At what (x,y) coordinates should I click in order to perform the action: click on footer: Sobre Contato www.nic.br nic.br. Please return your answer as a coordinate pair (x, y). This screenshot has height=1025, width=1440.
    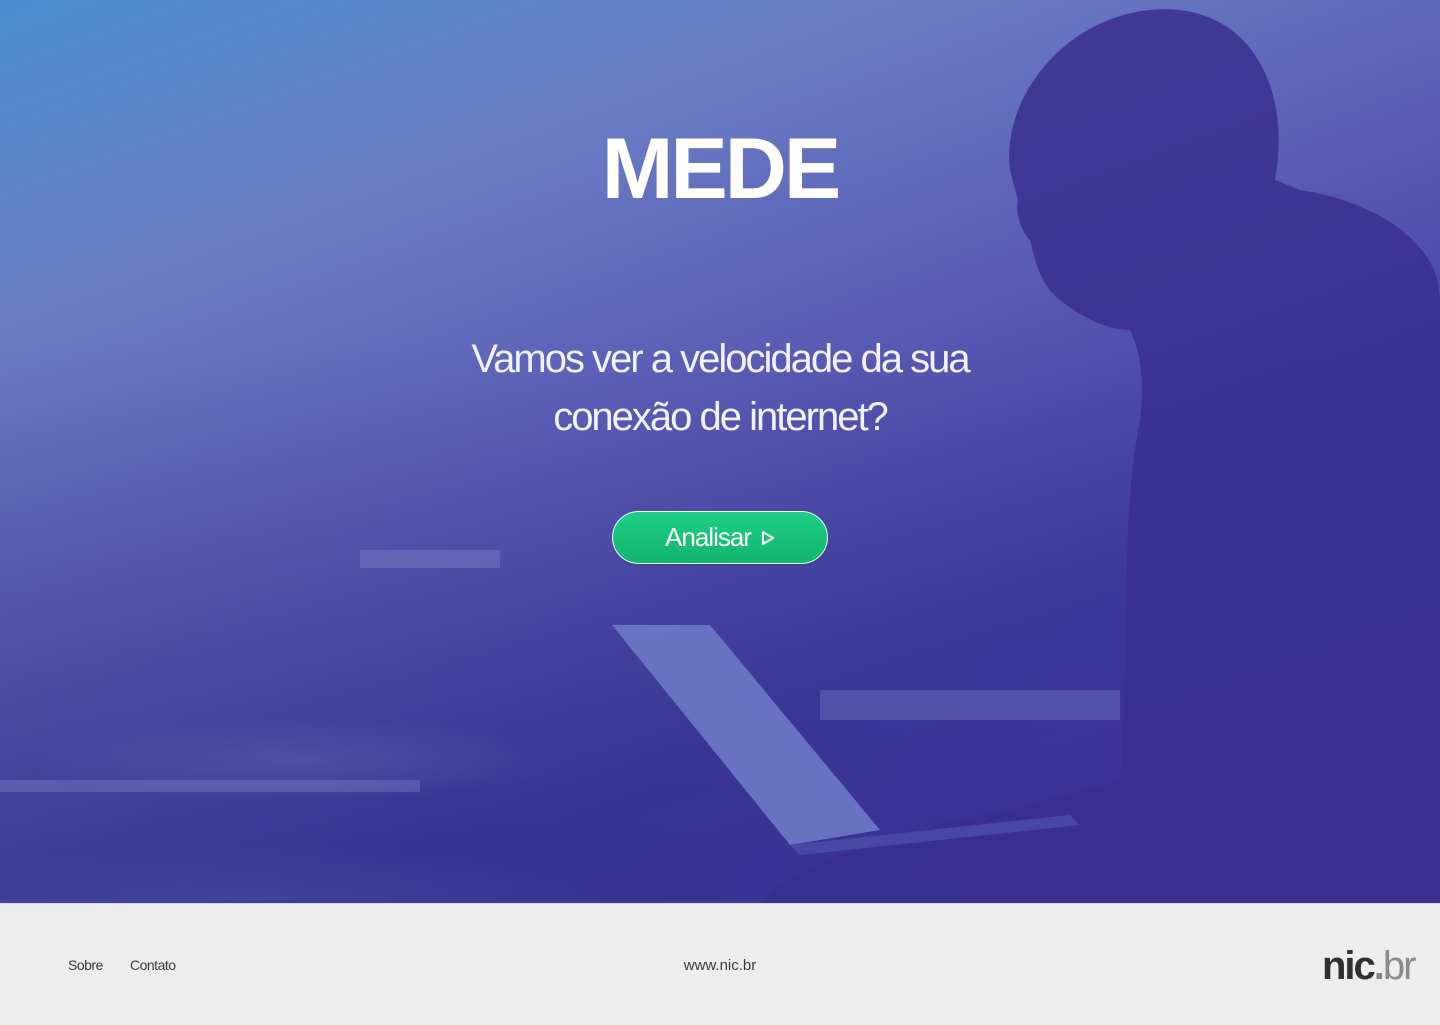
    Looking at the image, I should click on (720, 964).